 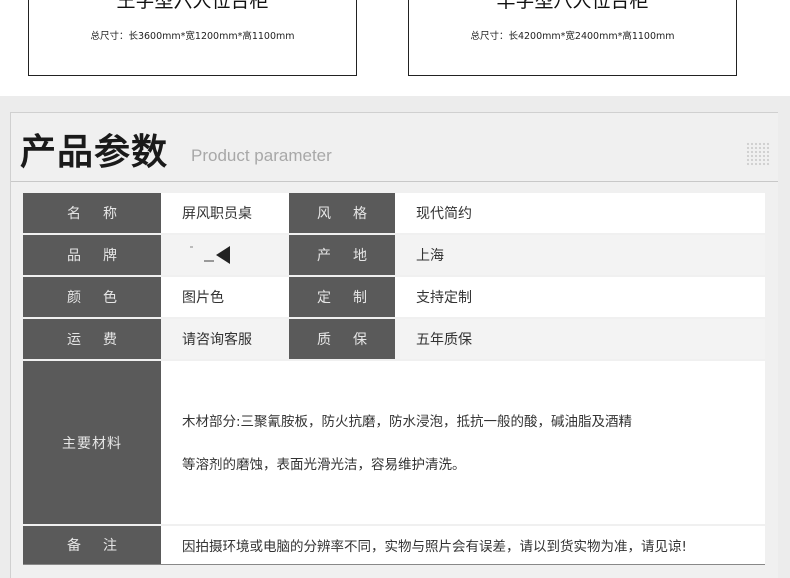 I want to click on param-value, so click(x=225, y=255).